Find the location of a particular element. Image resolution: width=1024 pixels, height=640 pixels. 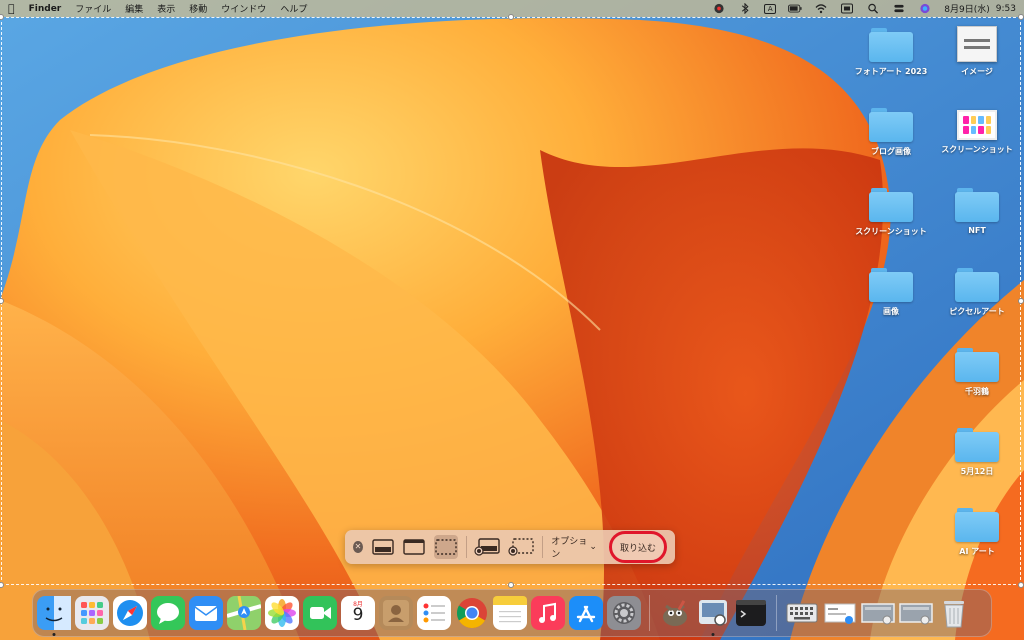

dock-gimp is located at coordinates (675, 613).